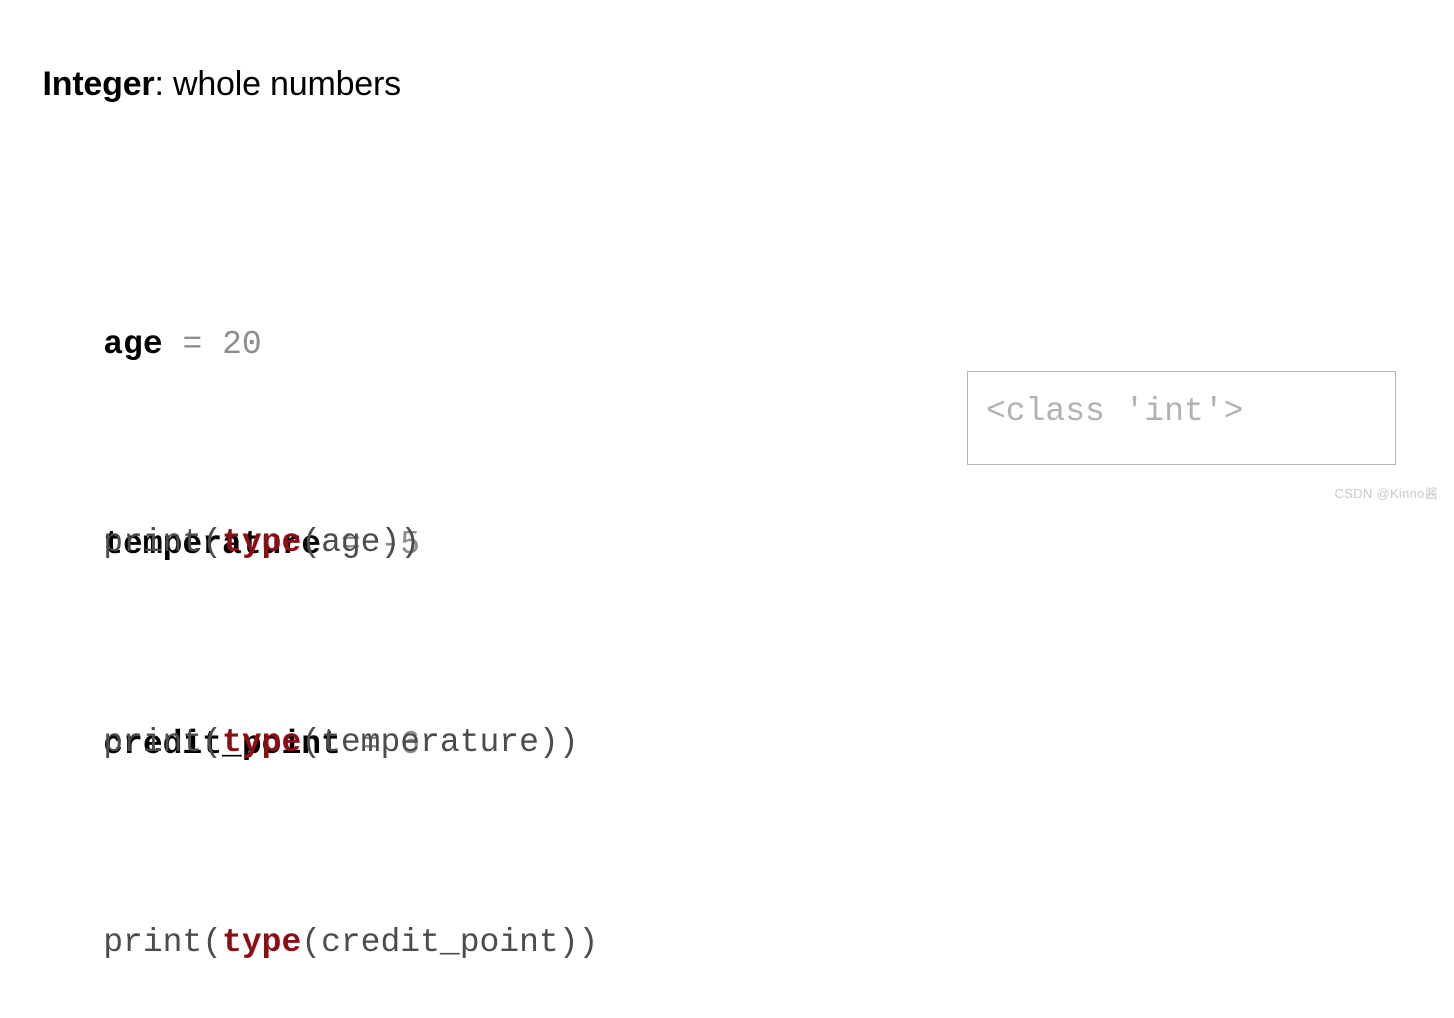 The image size is (1454, 1018). Describe the element at coordinates (213, 63) in the screenshot. I see `page-title: Integer: whole numbers` at that location.